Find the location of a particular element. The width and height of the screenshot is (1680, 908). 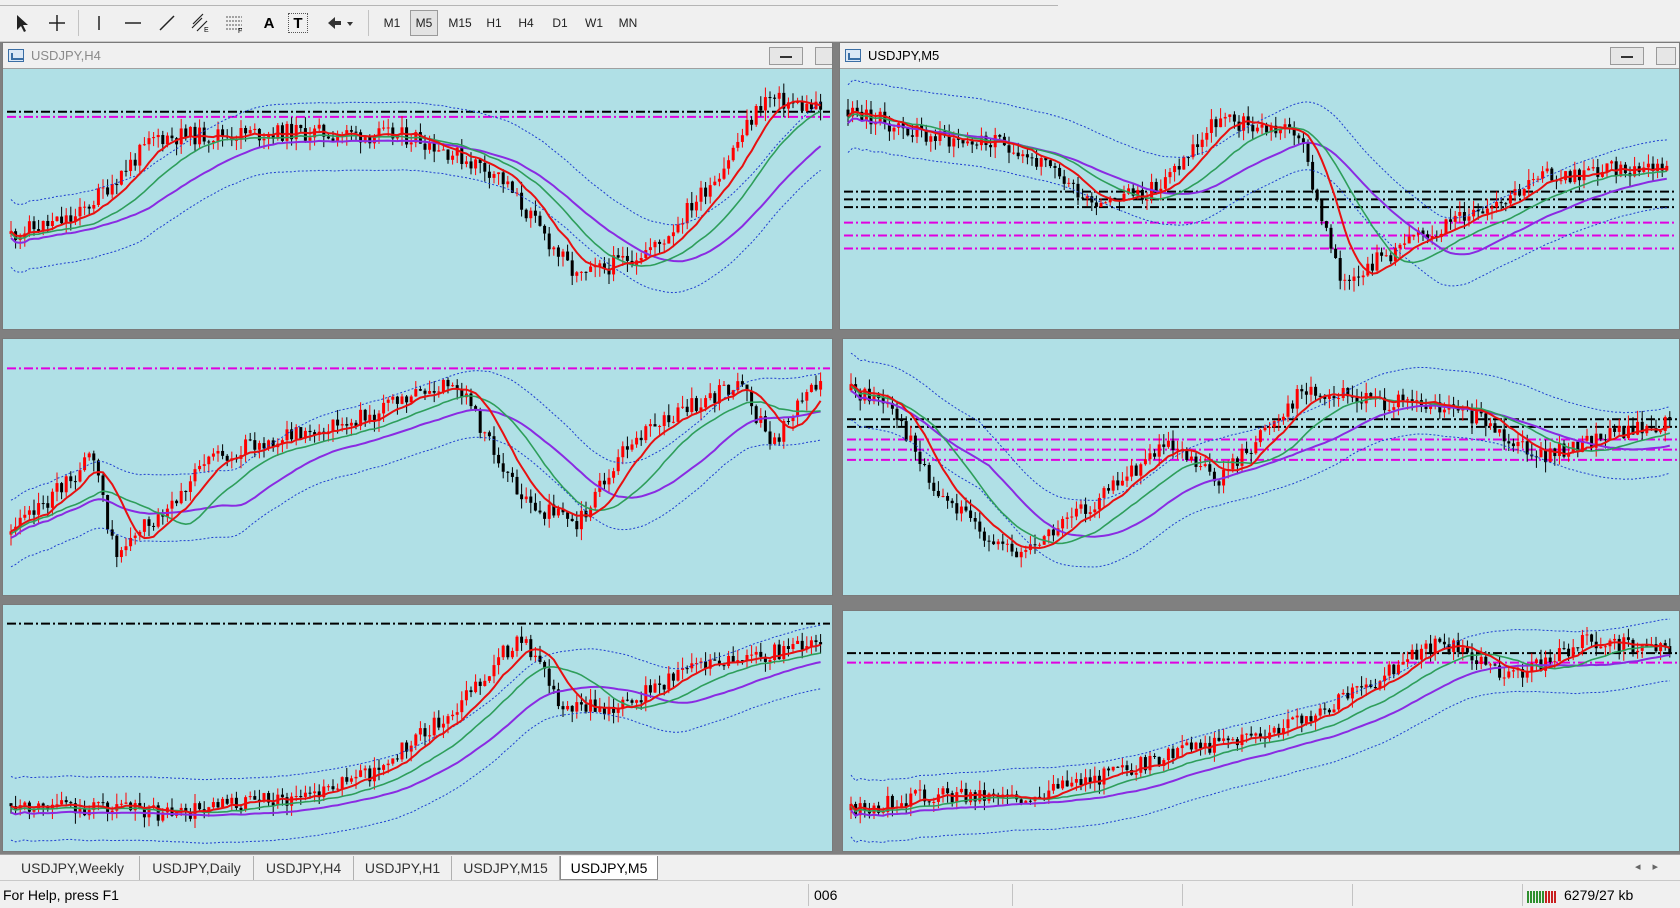

vertical-line-icon is located at coordinates (99, 23).